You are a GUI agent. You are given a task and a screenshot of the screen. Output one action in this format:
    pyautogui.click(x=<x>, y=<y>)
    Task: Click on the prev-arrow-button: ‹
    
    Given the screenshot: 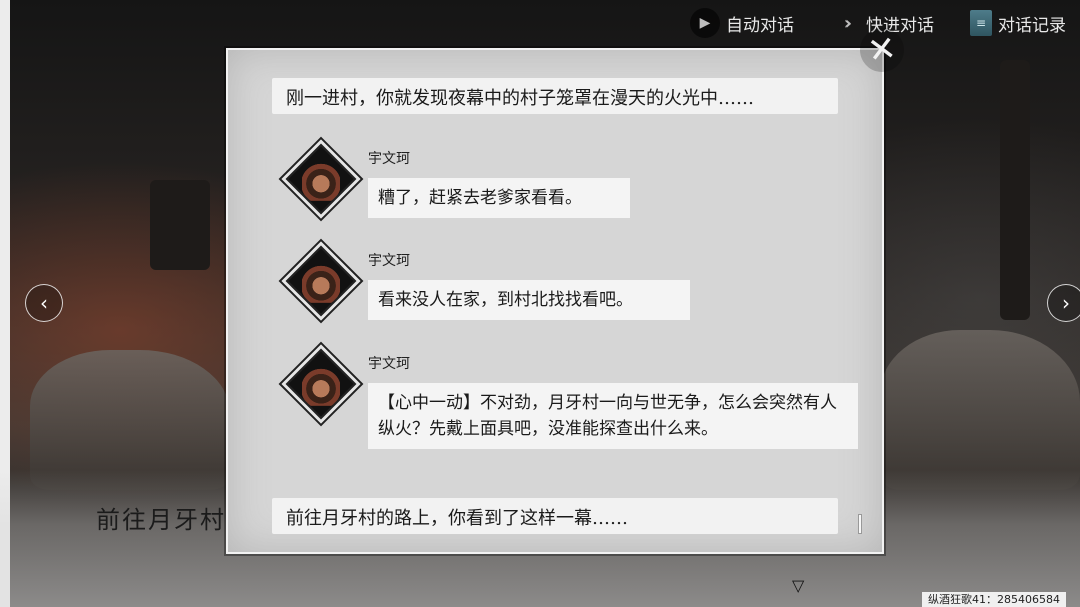 What is the action you would take?
    pyautogui.click(x=44, y=303)
    